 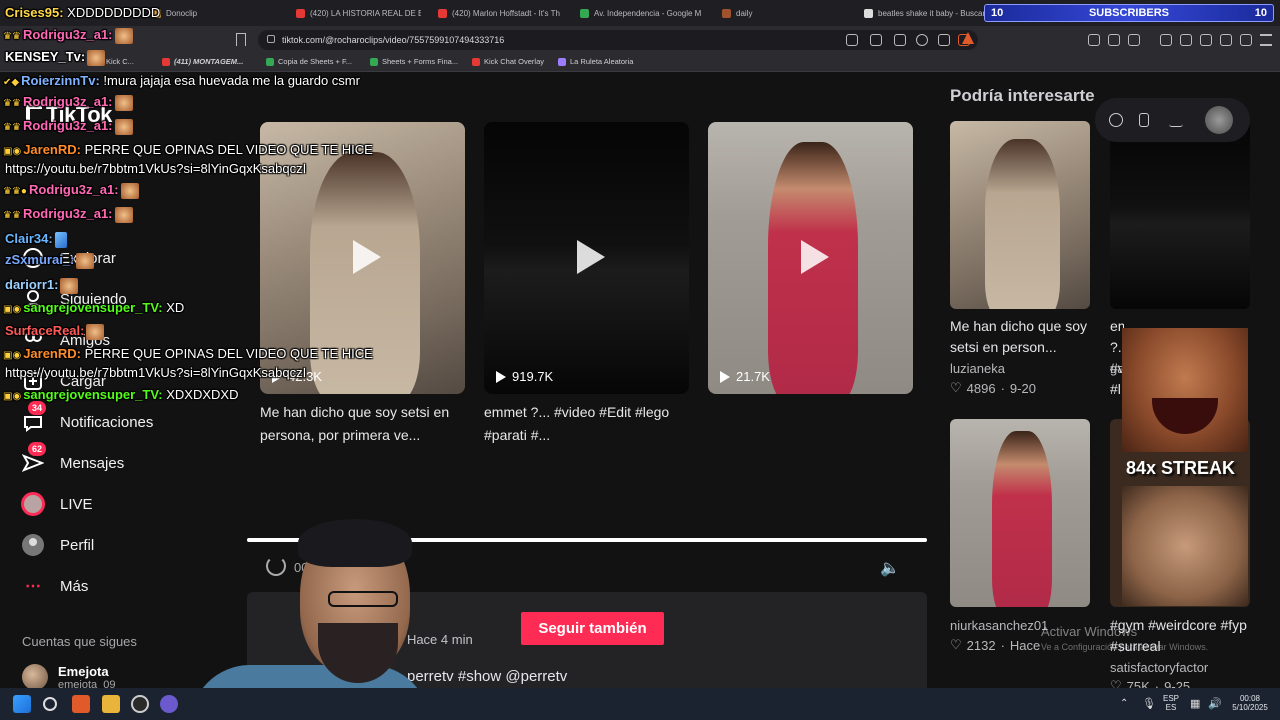 I want to click on subscriber-goal-widget: 10 SUBSCRIBERS 10, so click(x=1129, y=13).